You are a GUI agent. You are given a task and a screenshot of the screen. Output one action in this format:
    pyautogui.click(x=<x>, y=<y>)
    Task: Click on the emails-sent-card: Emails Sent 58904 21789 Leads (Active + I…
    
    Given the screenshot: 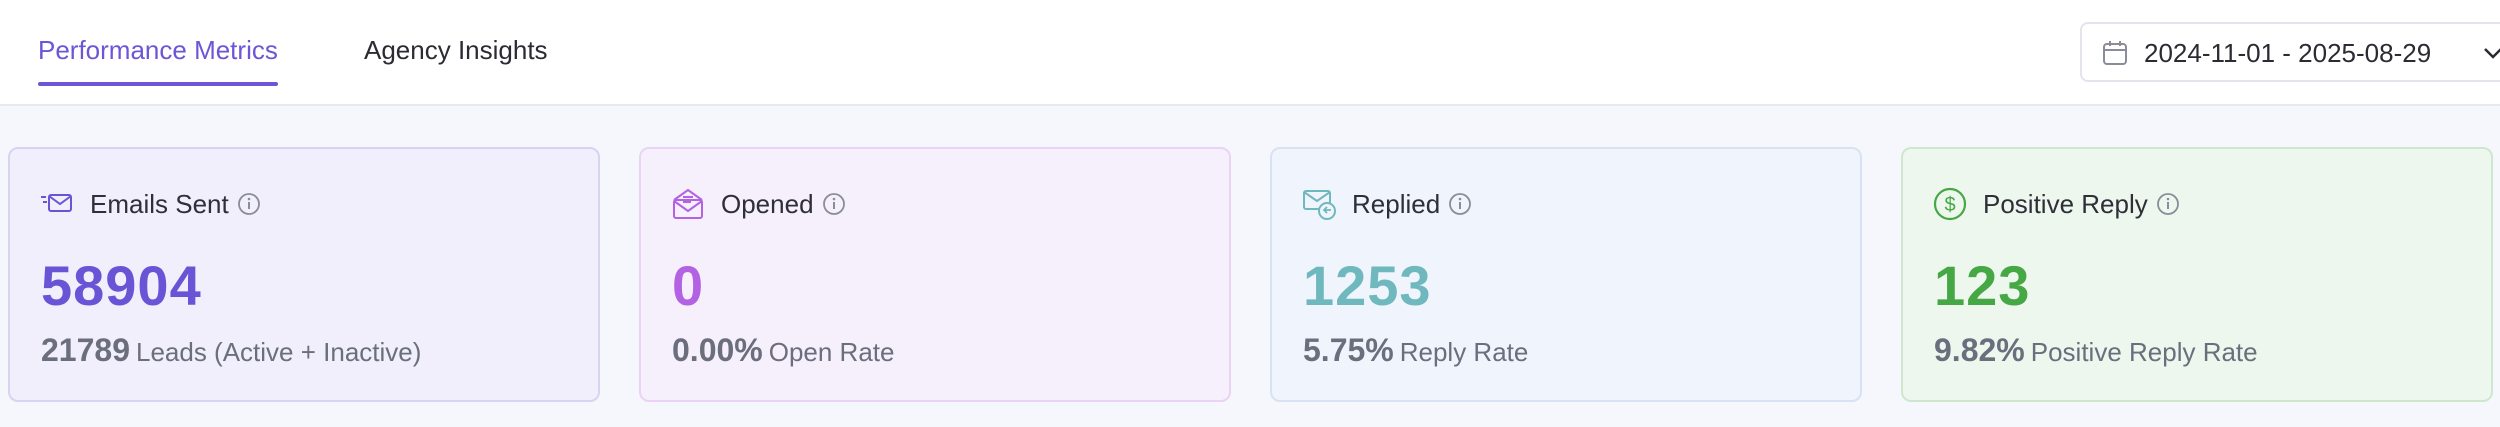 What is the action you would take?
    pyautogui.click(x=304, y=274)
    